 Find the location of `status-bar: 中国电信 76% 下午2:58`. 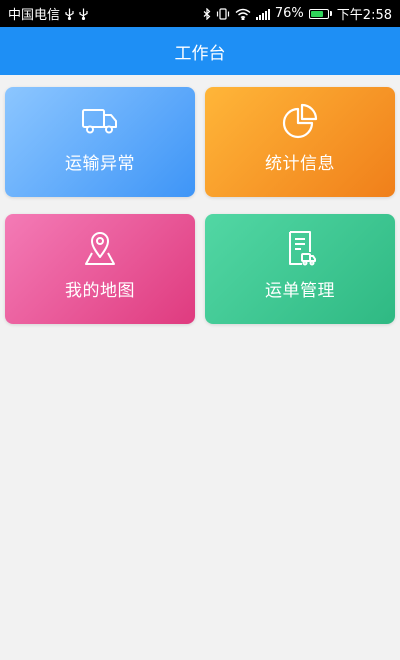

status-bar: 中国电信 76% 下午2:58 is located at coordinates (200, 13).